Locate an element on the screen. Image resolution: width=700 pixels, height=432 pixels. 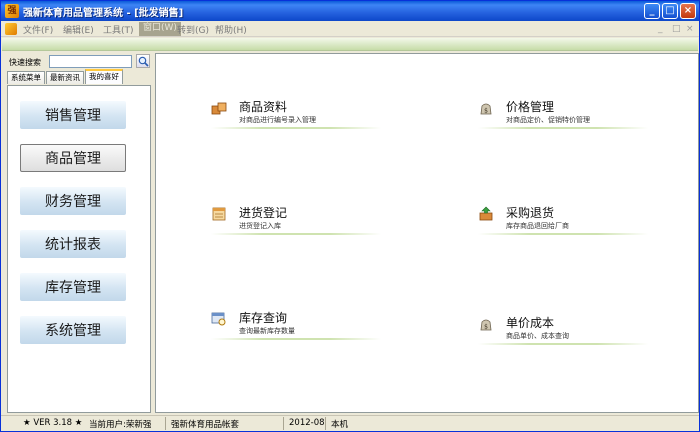
mdi-minimize-button: _ is located at coordinates (660, 29).